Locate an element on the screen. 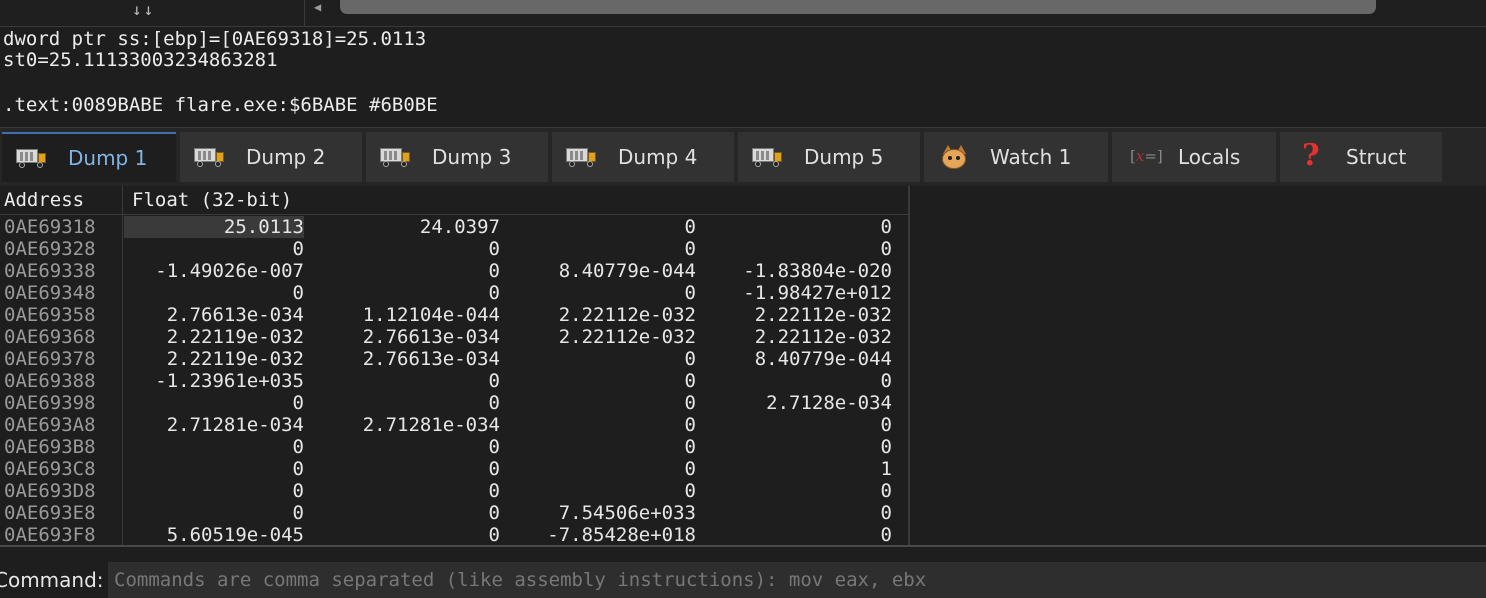 This screenshot has width=1486, height=598. dump-row: 0AE693E8 0 0 7.54506e+033 0 is located at coordinates (454, 513).